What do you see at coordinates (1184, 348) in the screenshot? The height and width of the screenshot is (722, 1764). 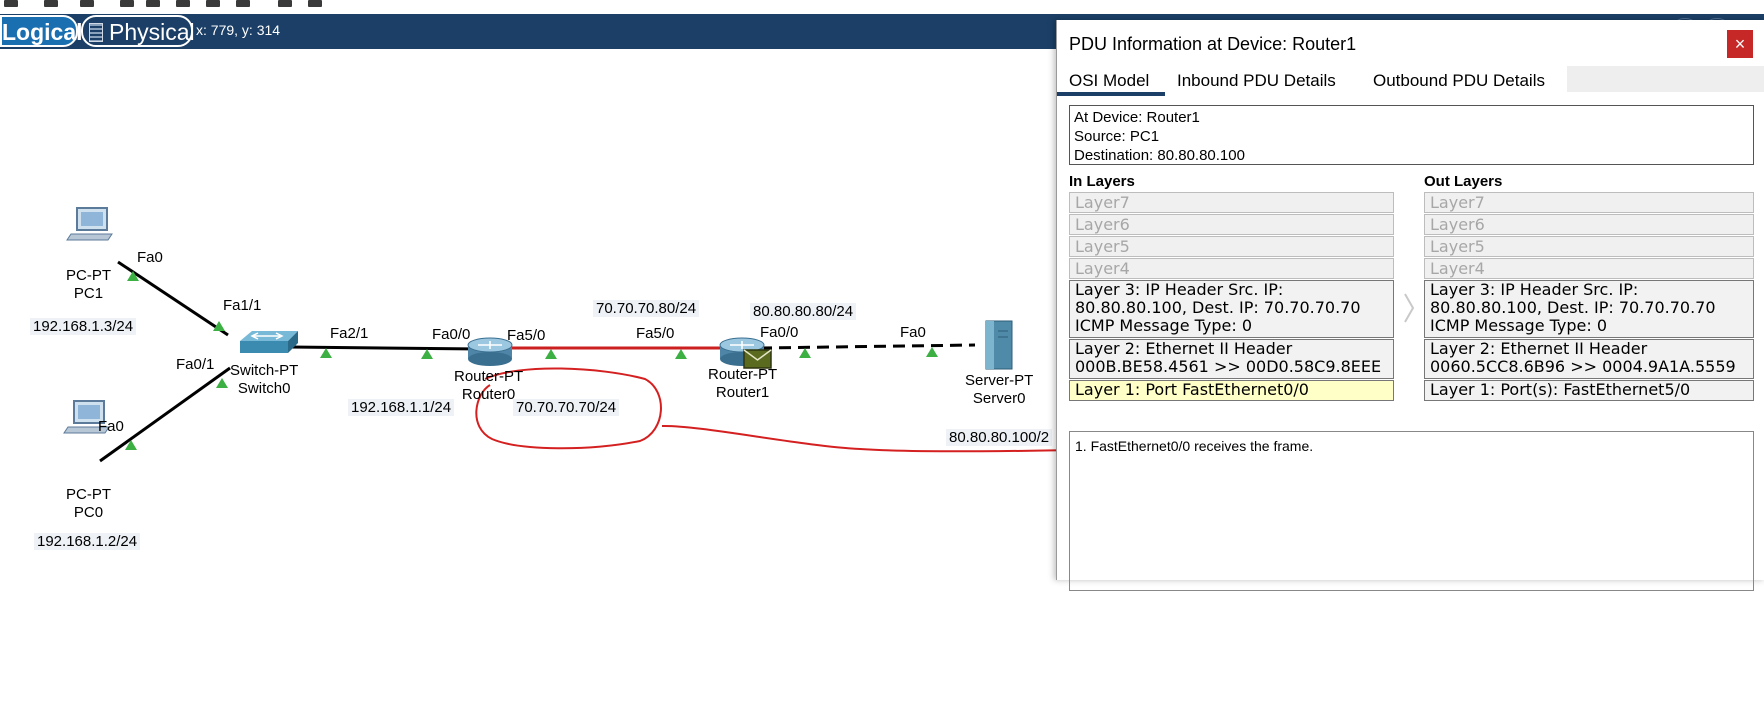 I see `in-layer-2-line-1: Layer 2: Ethernet II Header` at bounding box center [1184, 348].